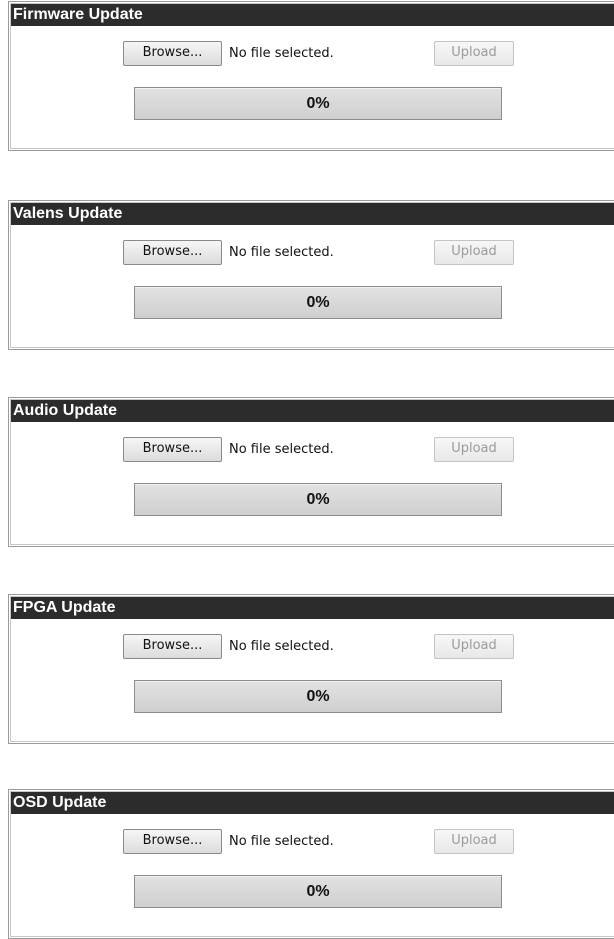 The height and width of the screenshot is (939, 614). What do you see at coordinates (312, 411) in the screenshot?
I see `panel-title: Audio Update` at bounding box center [312, 411].